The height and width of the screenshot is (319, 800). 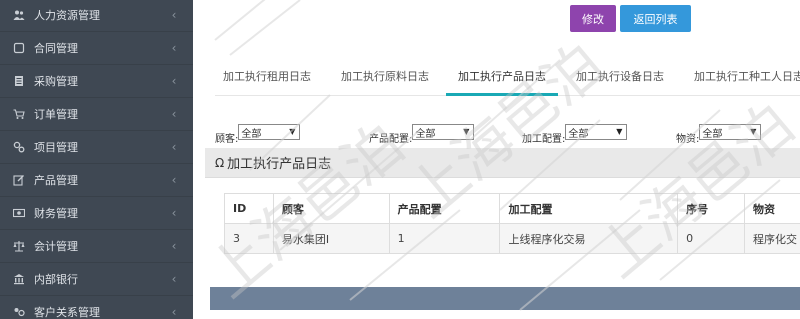 I want to click on users-icon, so click(x=19, y=15).